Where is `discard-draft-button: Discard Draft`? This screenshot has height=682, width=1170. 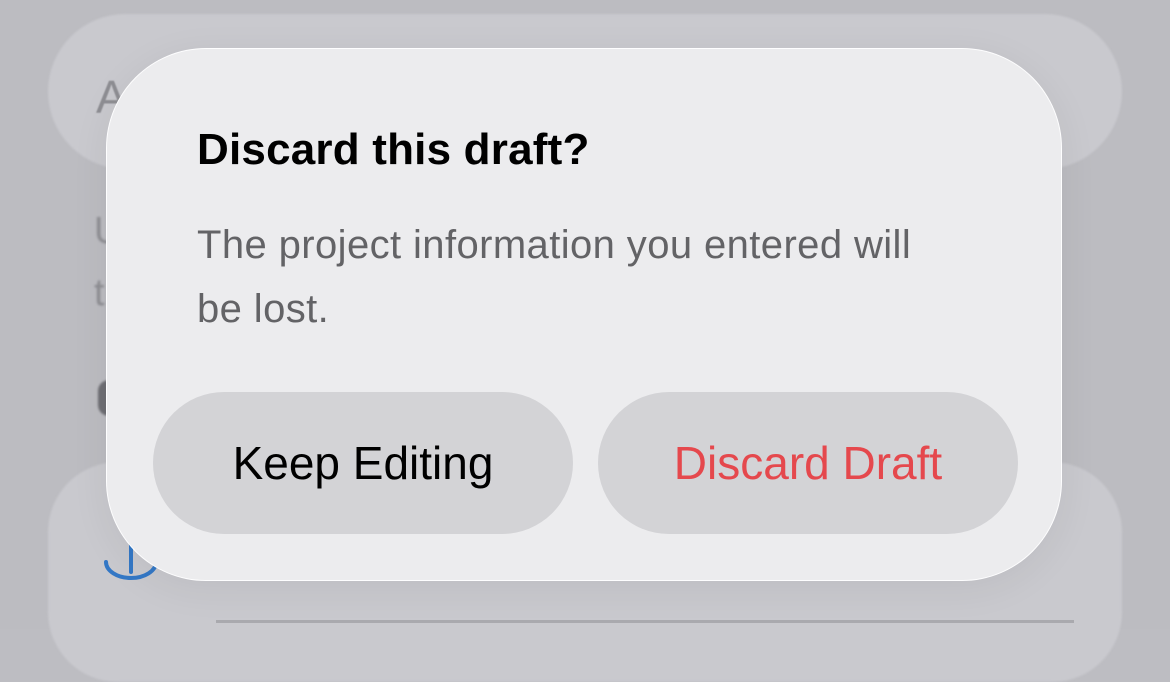 discard-draft-button: Discard Draft is located at coordinates (808, 463).